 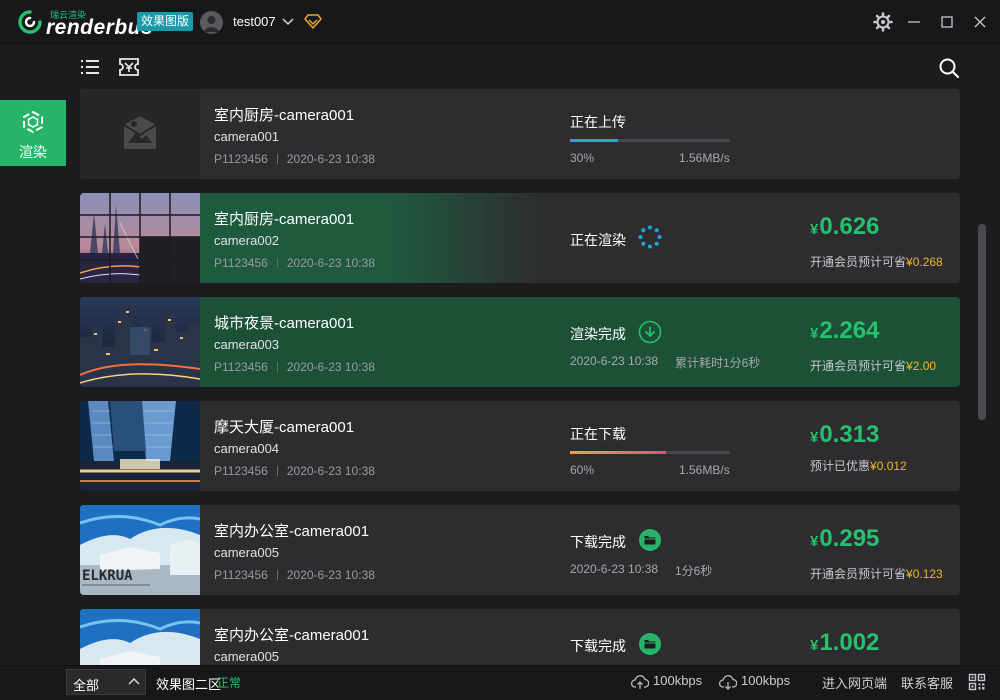 I want to click on username-label: test007, so click(x=254, y=21).